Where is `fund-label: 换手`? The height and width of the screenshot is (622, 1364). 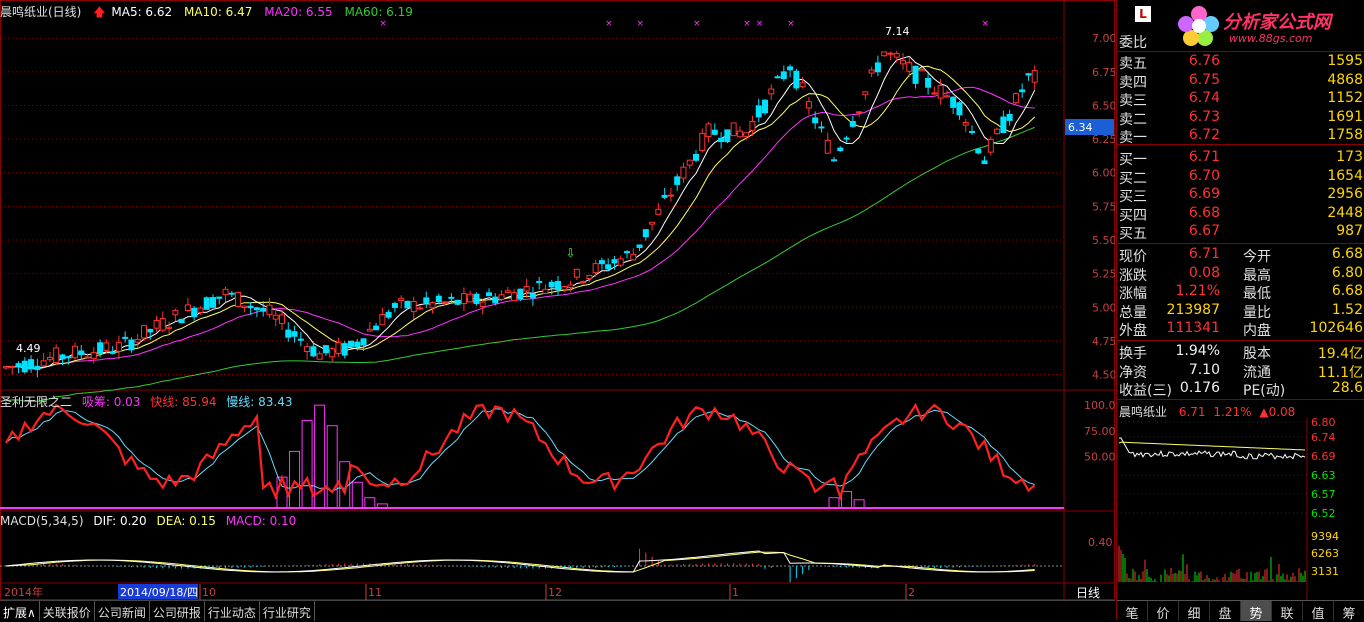 fund-label: 换手 is located at coordinates (1133, 354).